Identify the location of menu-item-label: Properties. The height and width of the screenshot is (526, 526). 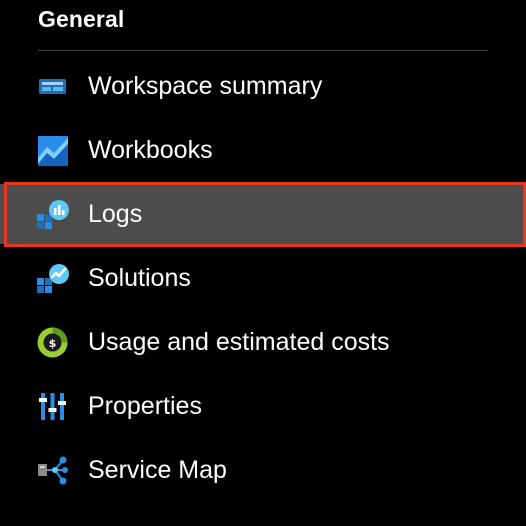
(145, 406).